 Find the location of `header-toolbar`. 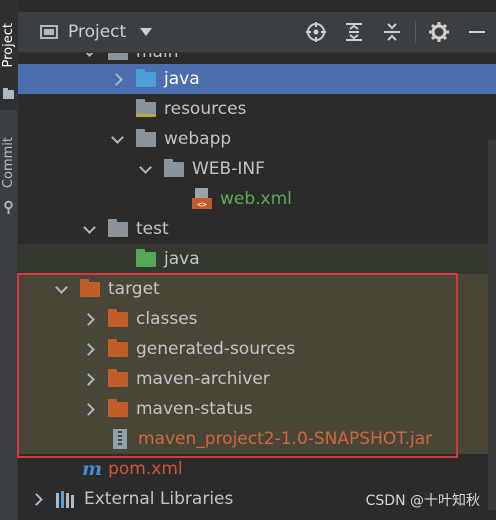

header-toolbar is located at coordinates (396, 32).